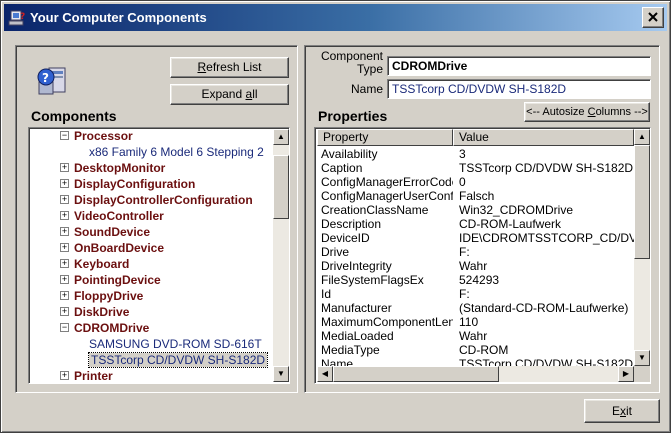  What do you see at coordinates (516, 210) in the screenshot?
I see `property-value-cell: Win32_CDROMDrive` at bounding box center [516, 210].